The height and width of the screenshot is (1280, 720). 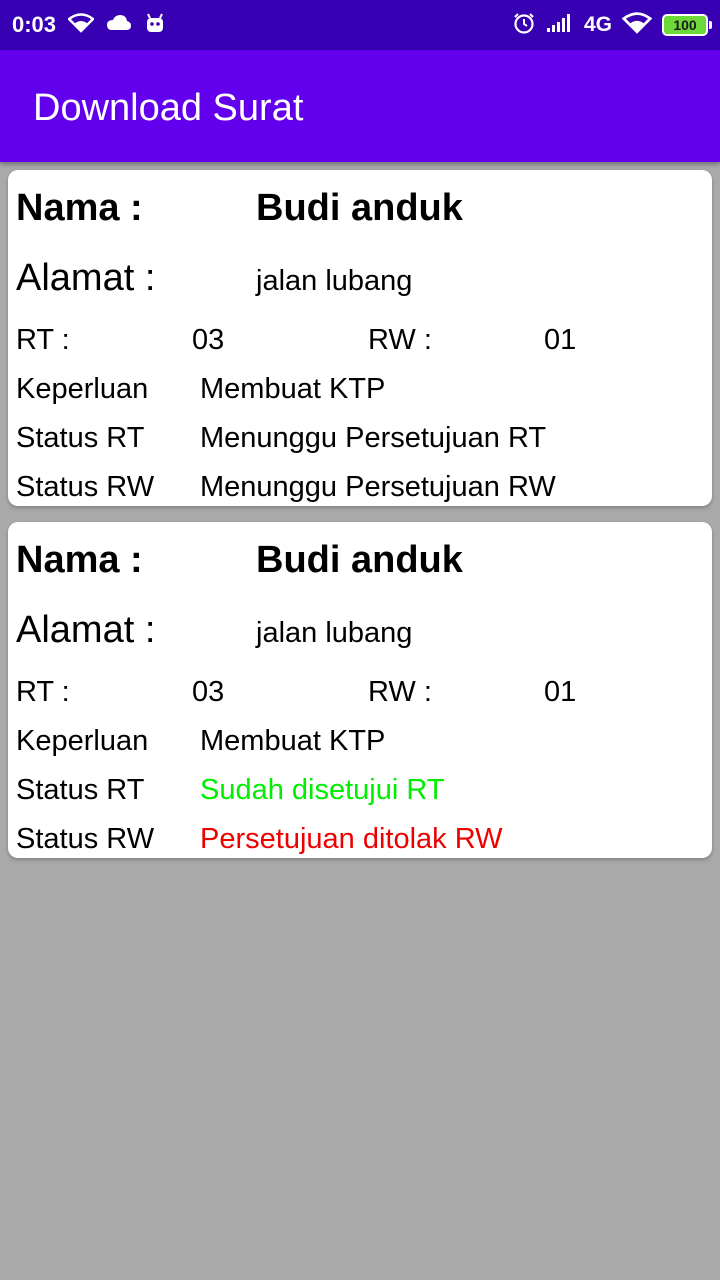 What do you see at coordinates (155, 25) in the screenshot?
I see `android-icon` at bounding box center [155, 25].